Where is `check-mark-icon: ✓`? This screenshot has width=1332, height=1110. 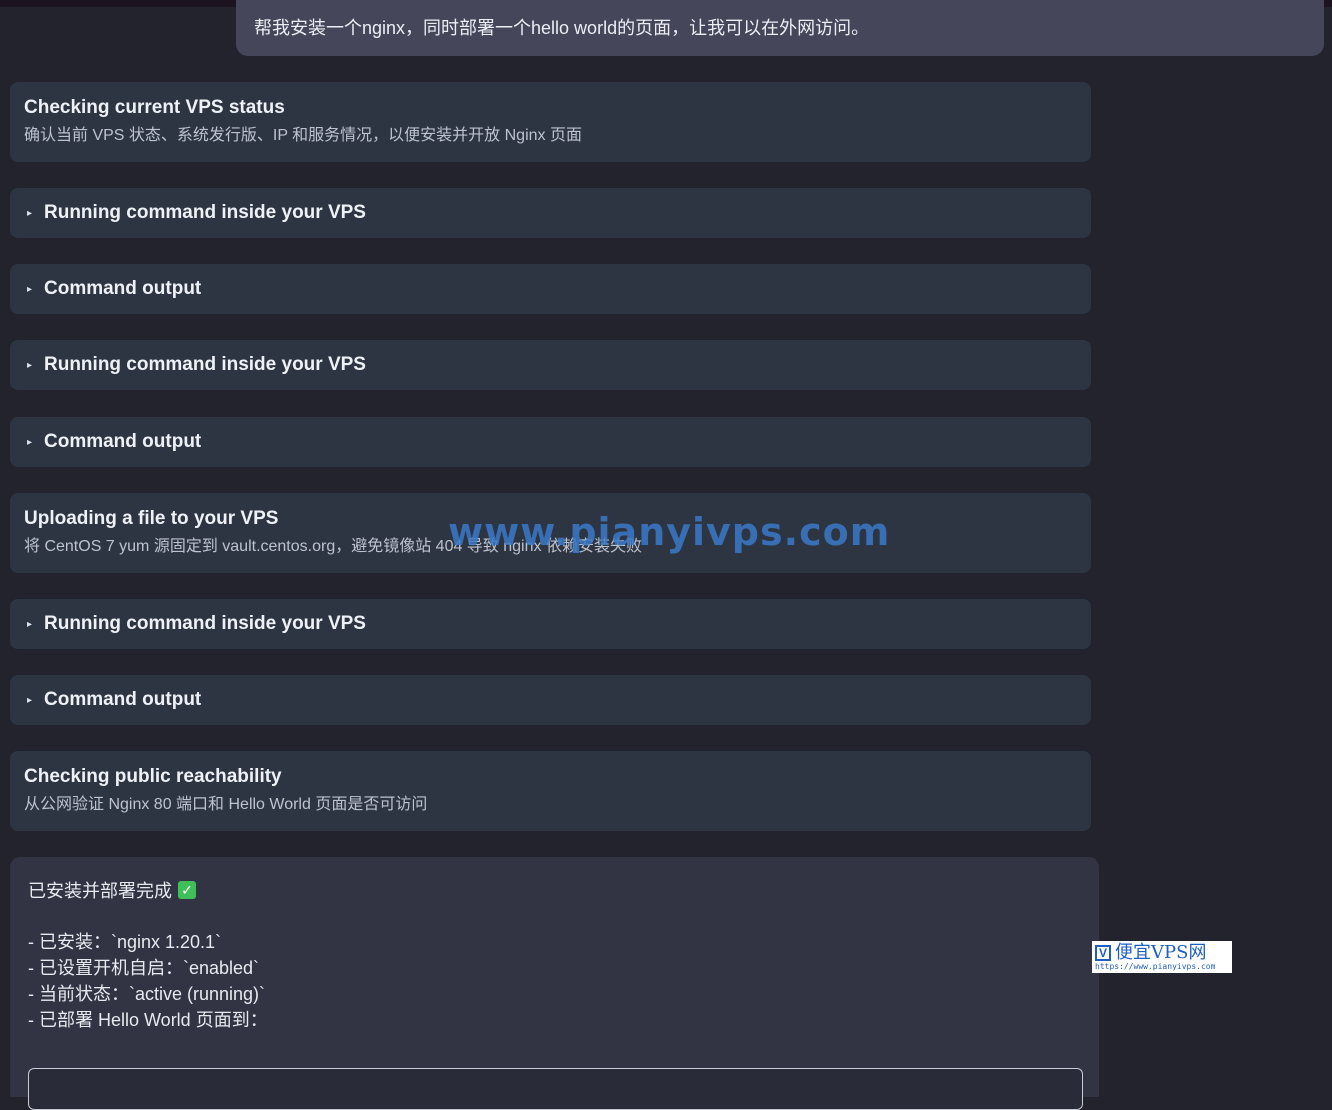 check-mark-icon: ✓ is located at coordinates (187, 890).